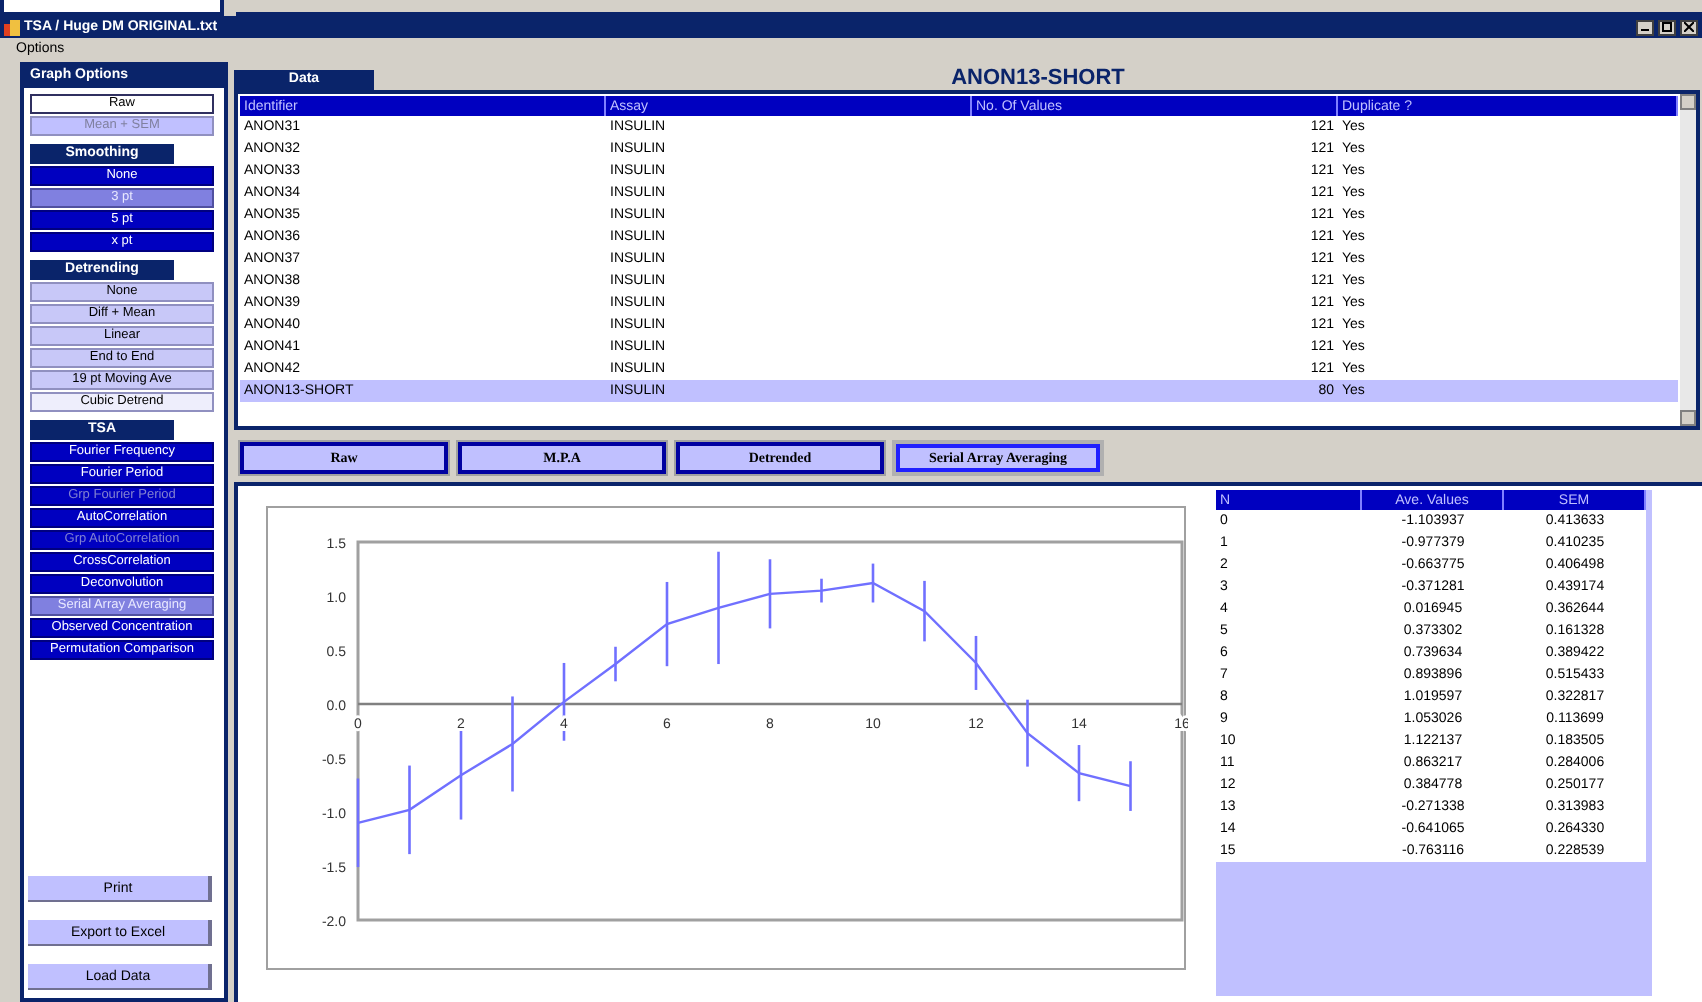  What do you see at coordinates (12, 27) in the screenshot?
I see `app-icon` at bounding box center [12, 27].